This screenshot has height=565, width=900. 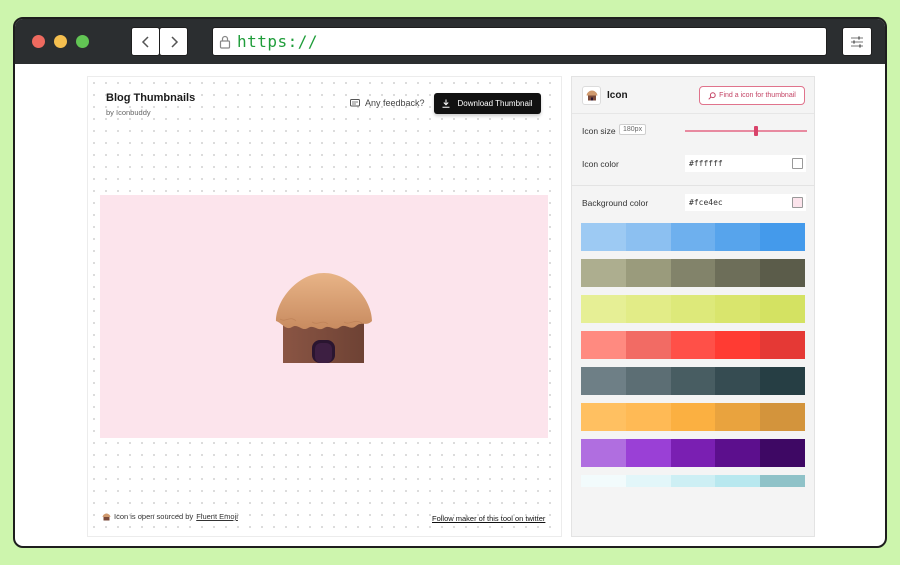 I want to click on sliders-icon, so click(x=857, y=41).